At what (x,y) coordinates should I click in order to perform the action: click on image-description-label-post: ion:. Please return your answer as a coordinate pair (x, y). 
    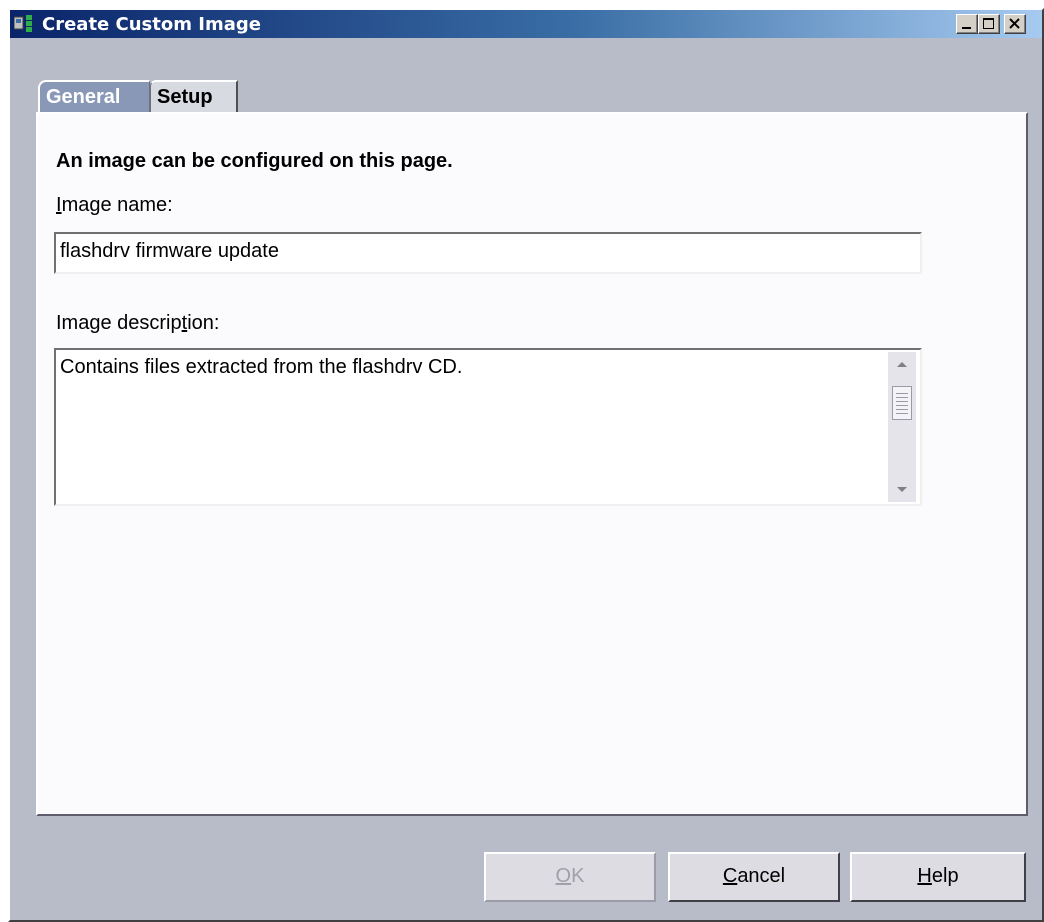
    Looking at the image, I should click on (203, 323).